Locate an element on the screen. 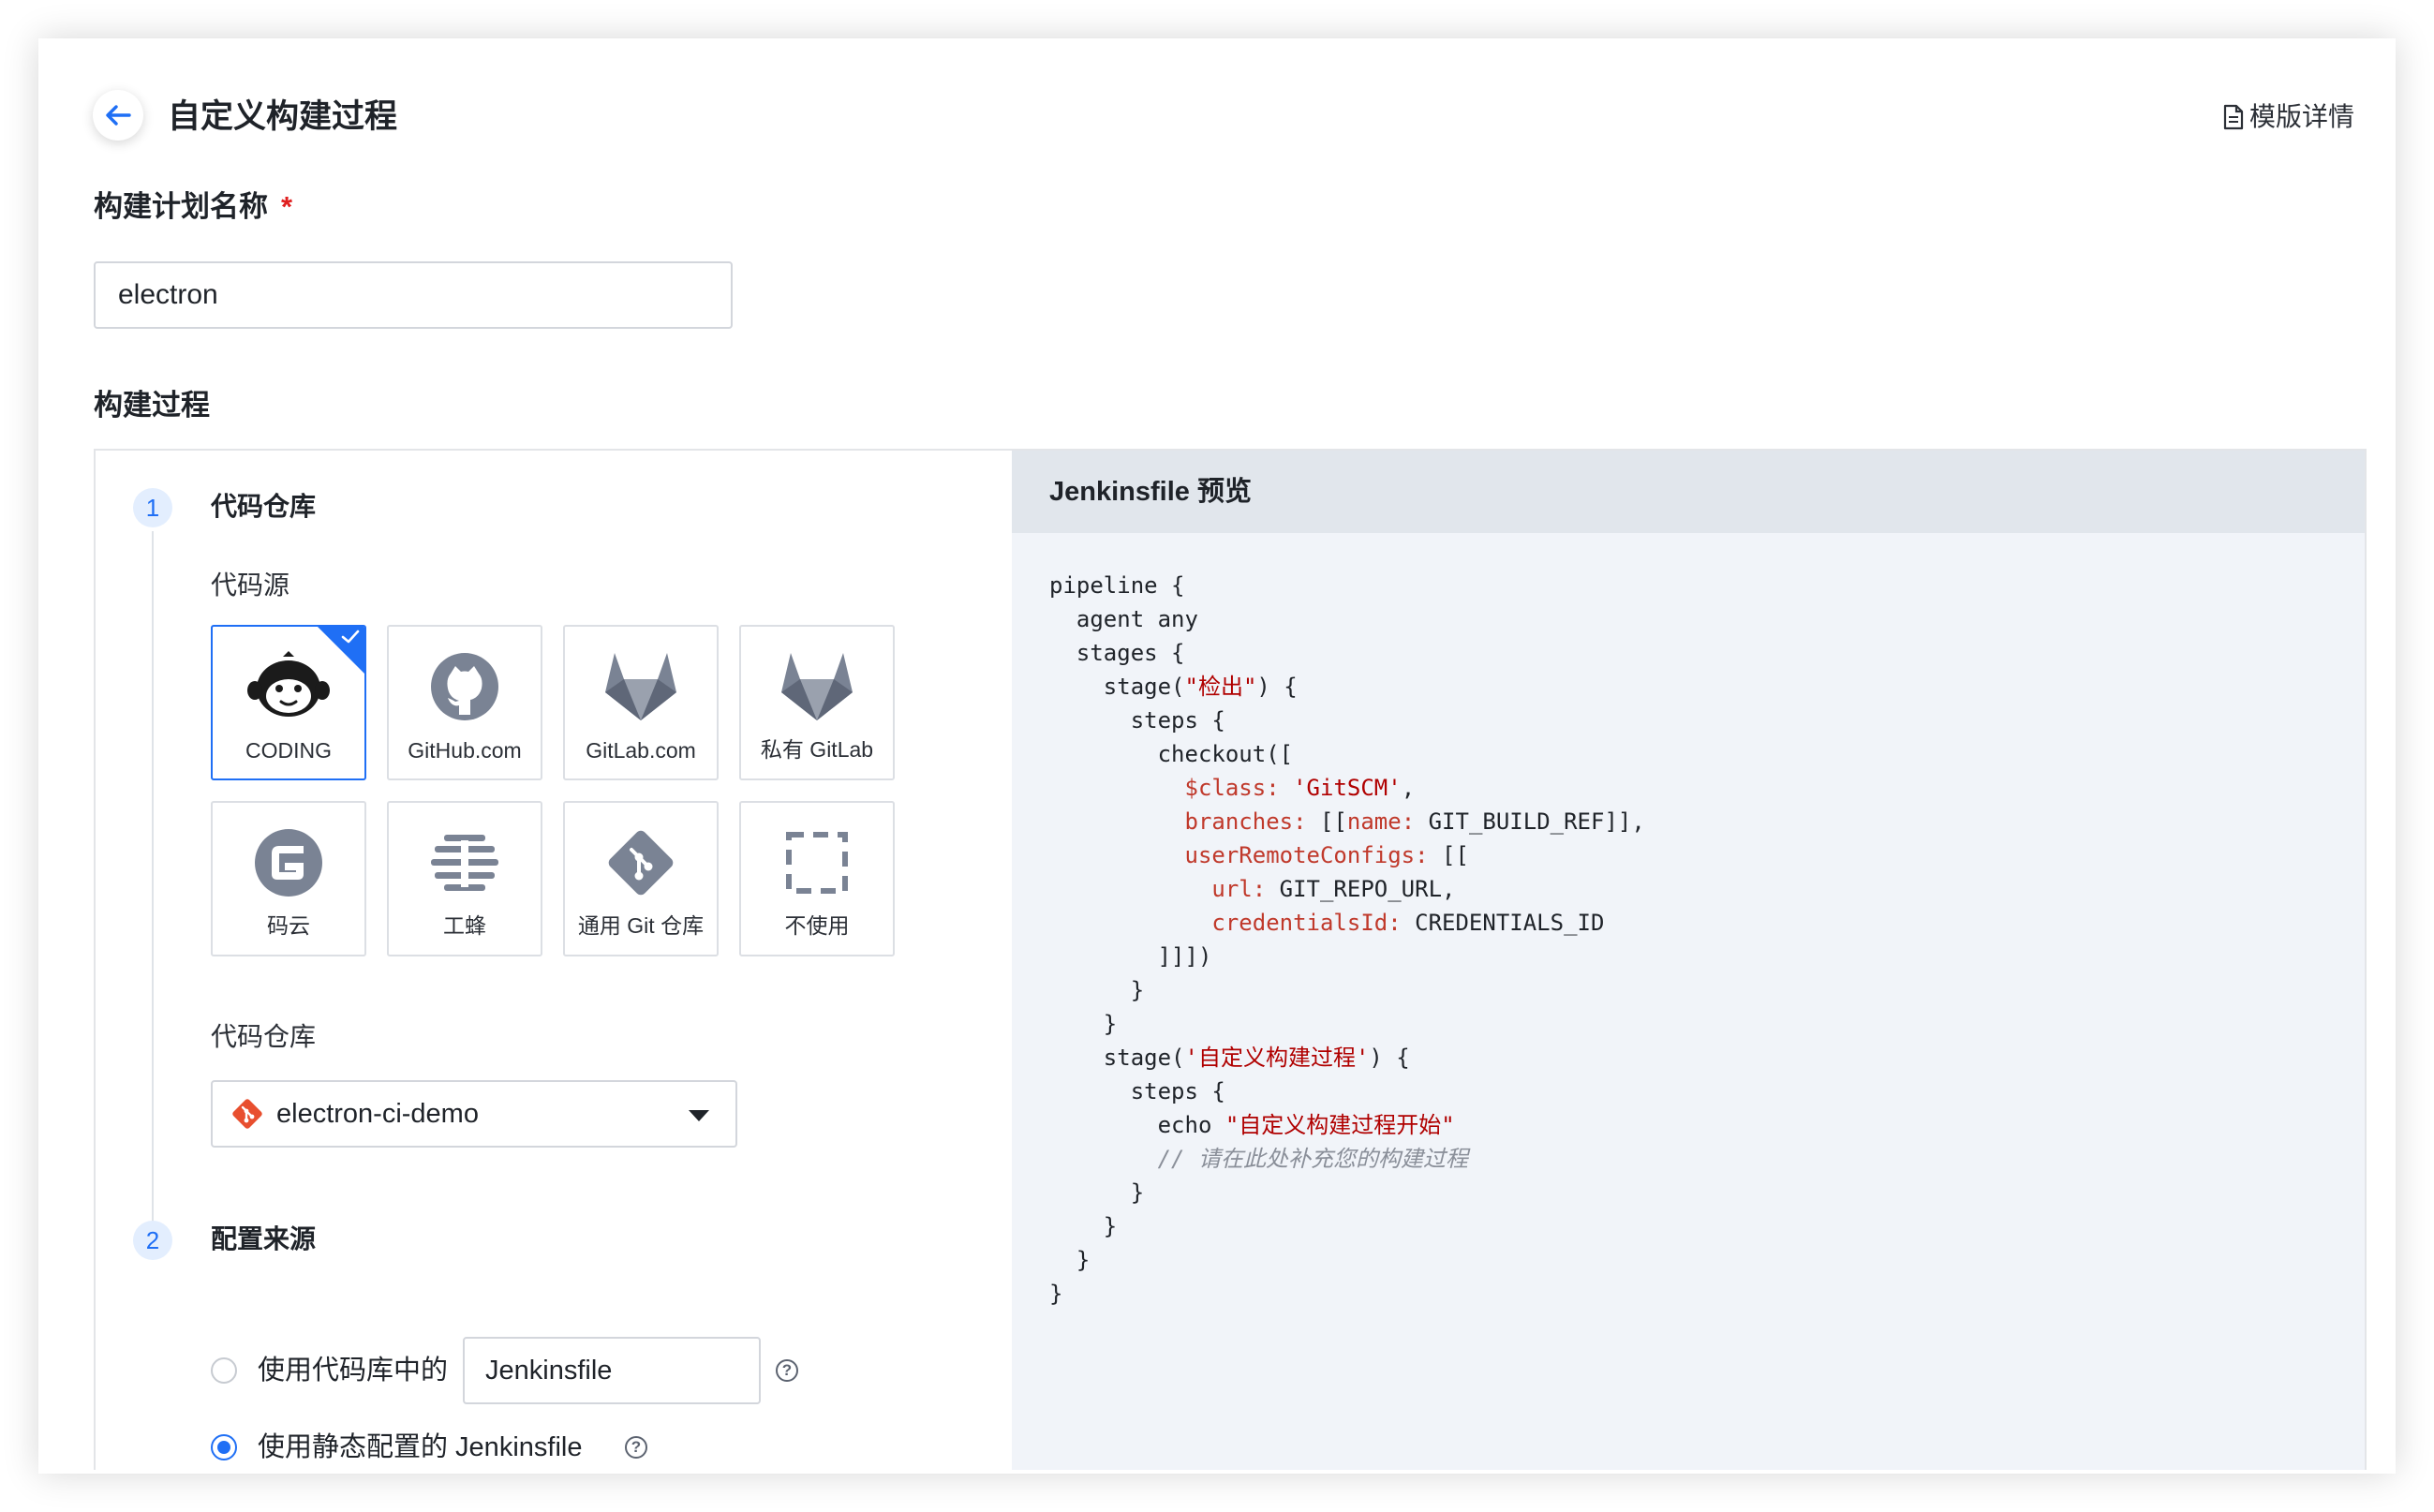  gitee-icon is located at coordinates (288, 863).